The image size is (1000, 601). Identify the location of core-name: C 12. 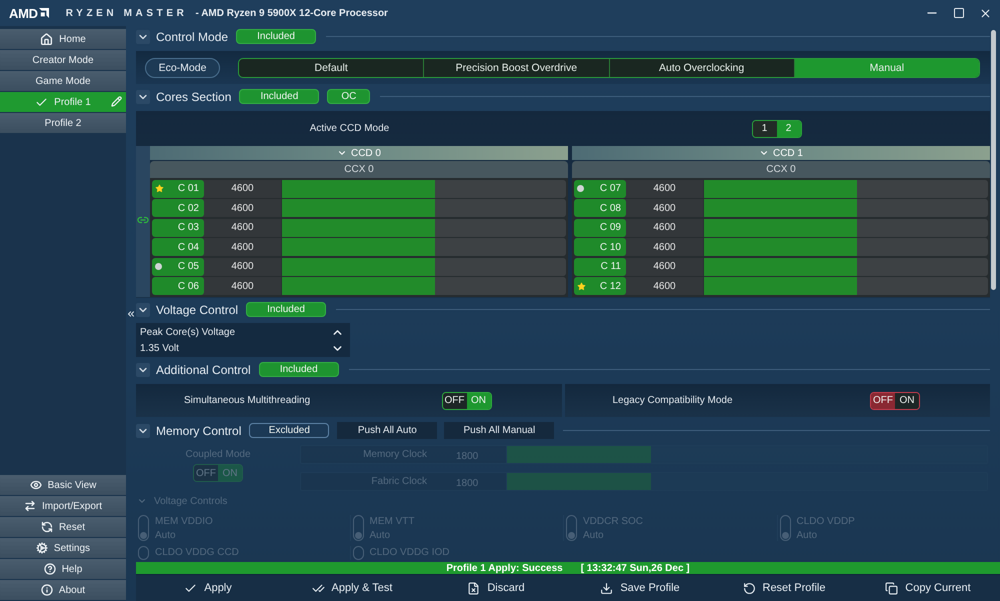
(610, 286).